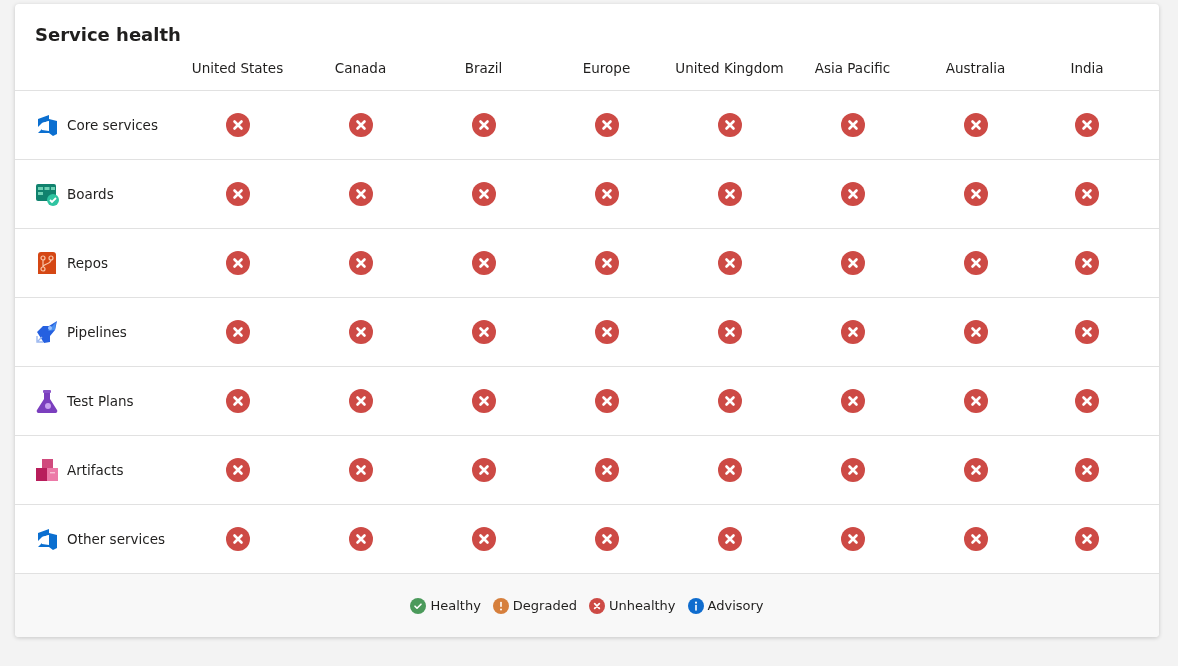  I want to click on column-header: United States, so click(237, 68).